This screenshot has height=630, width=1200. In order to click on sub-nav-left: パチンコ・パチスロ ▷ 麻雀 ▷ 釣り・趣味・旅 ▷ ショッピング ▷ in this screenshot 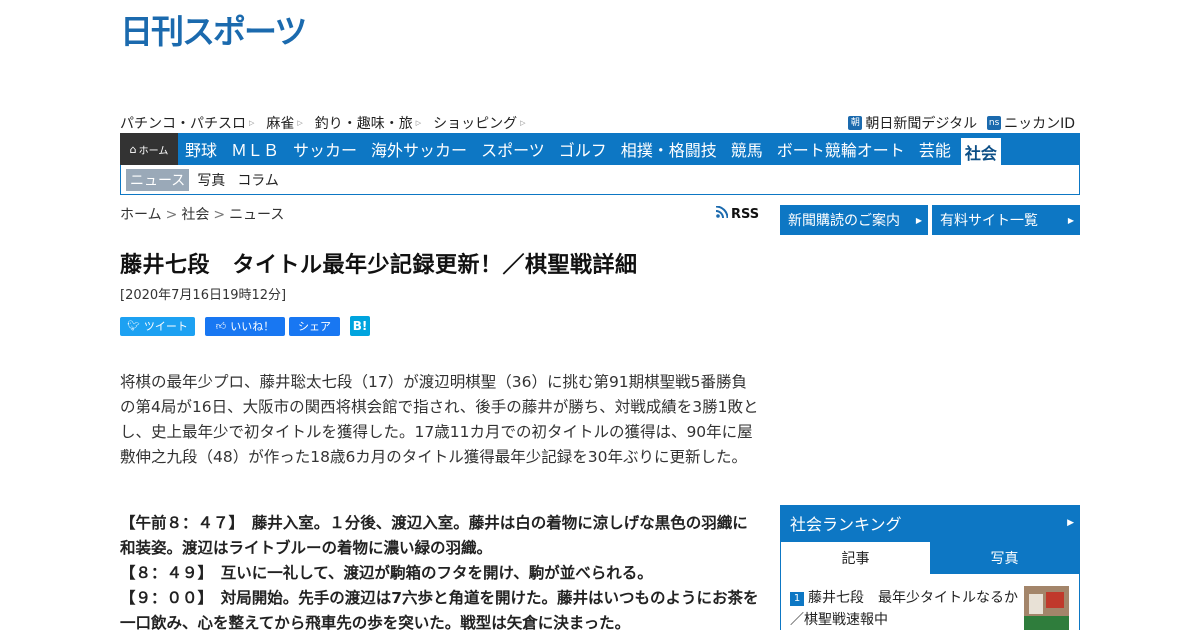, I will do `click(329, 123)`.